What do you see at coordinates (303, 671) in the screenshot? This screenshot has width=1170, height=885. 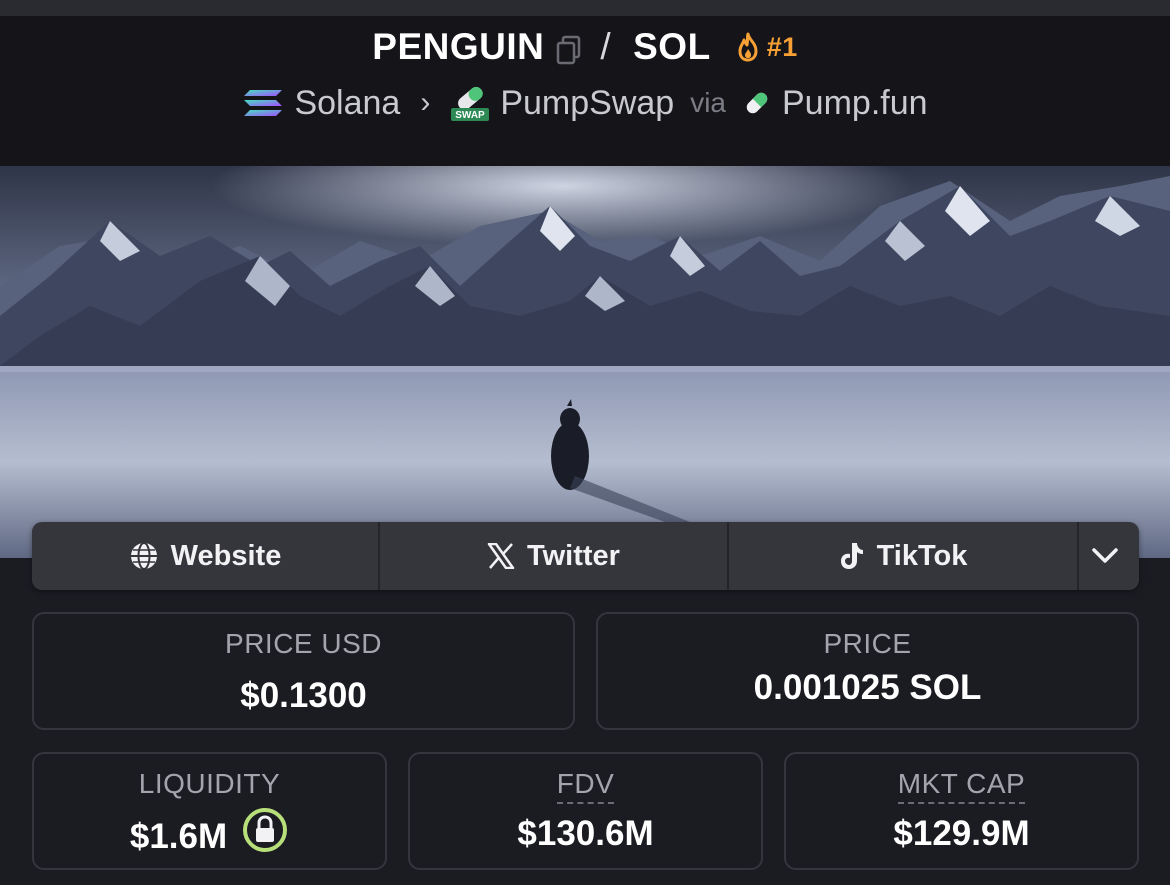 I see `price-usd-card: PRICE USD $0.1300` at bounding box center [303, 671].